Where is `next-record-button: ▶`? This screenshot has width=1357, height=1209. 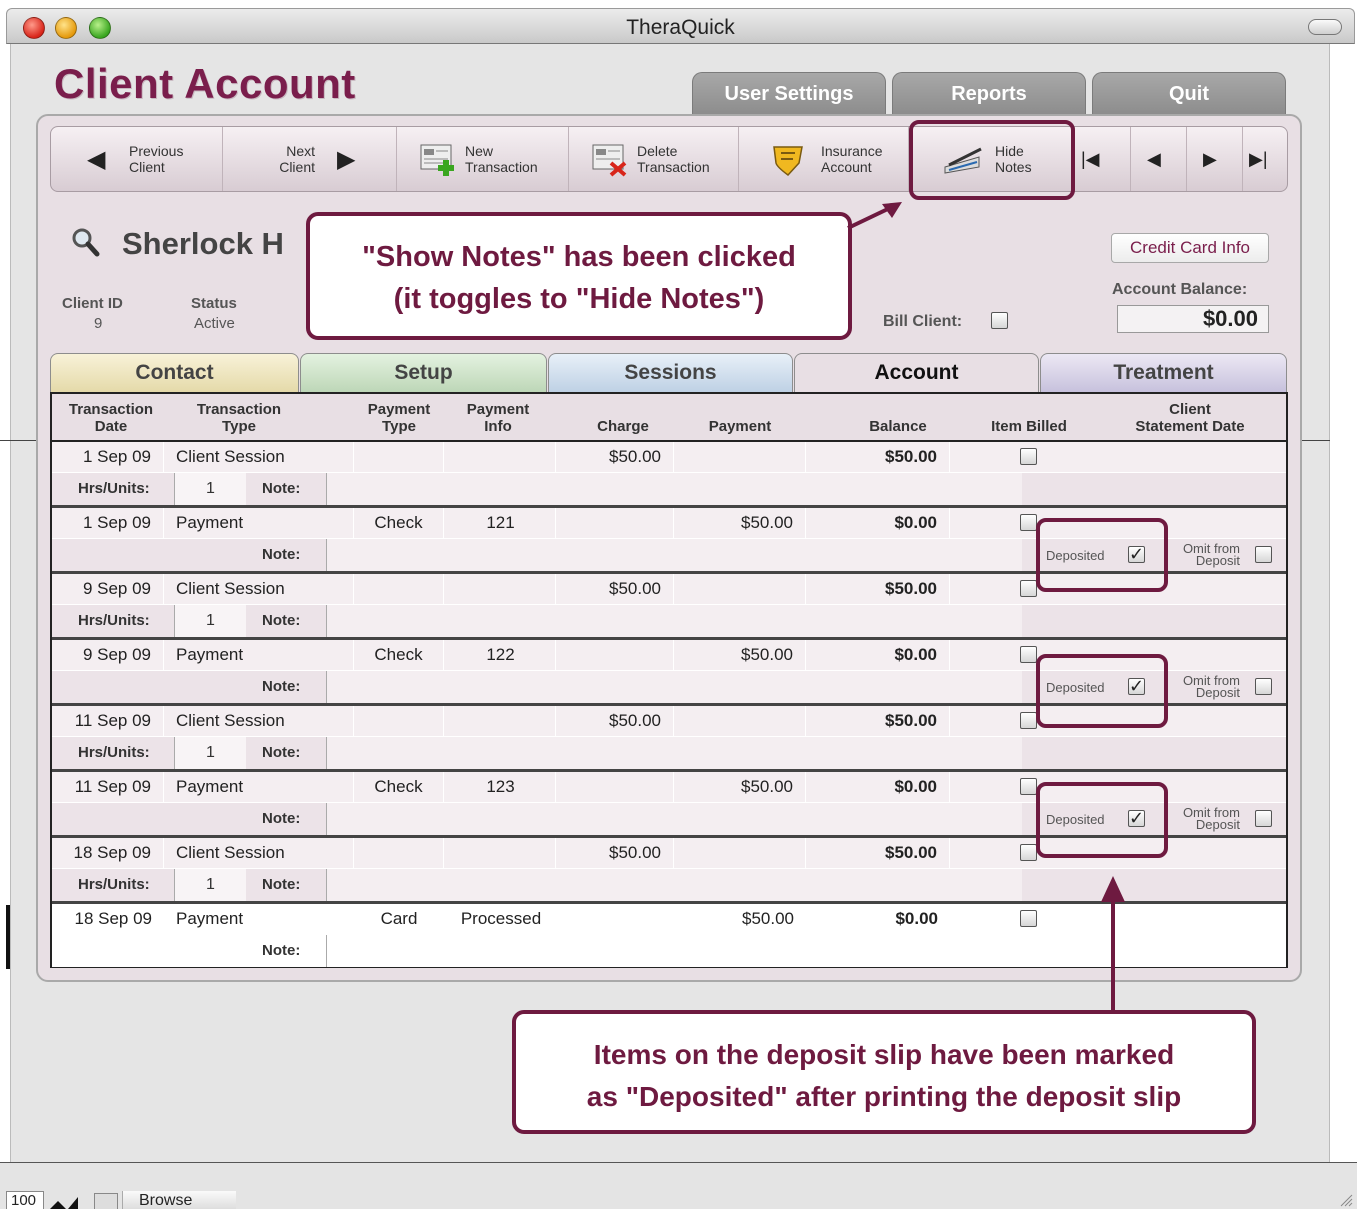
next-record-button: ▶ is located at coordinates (1215, 159).